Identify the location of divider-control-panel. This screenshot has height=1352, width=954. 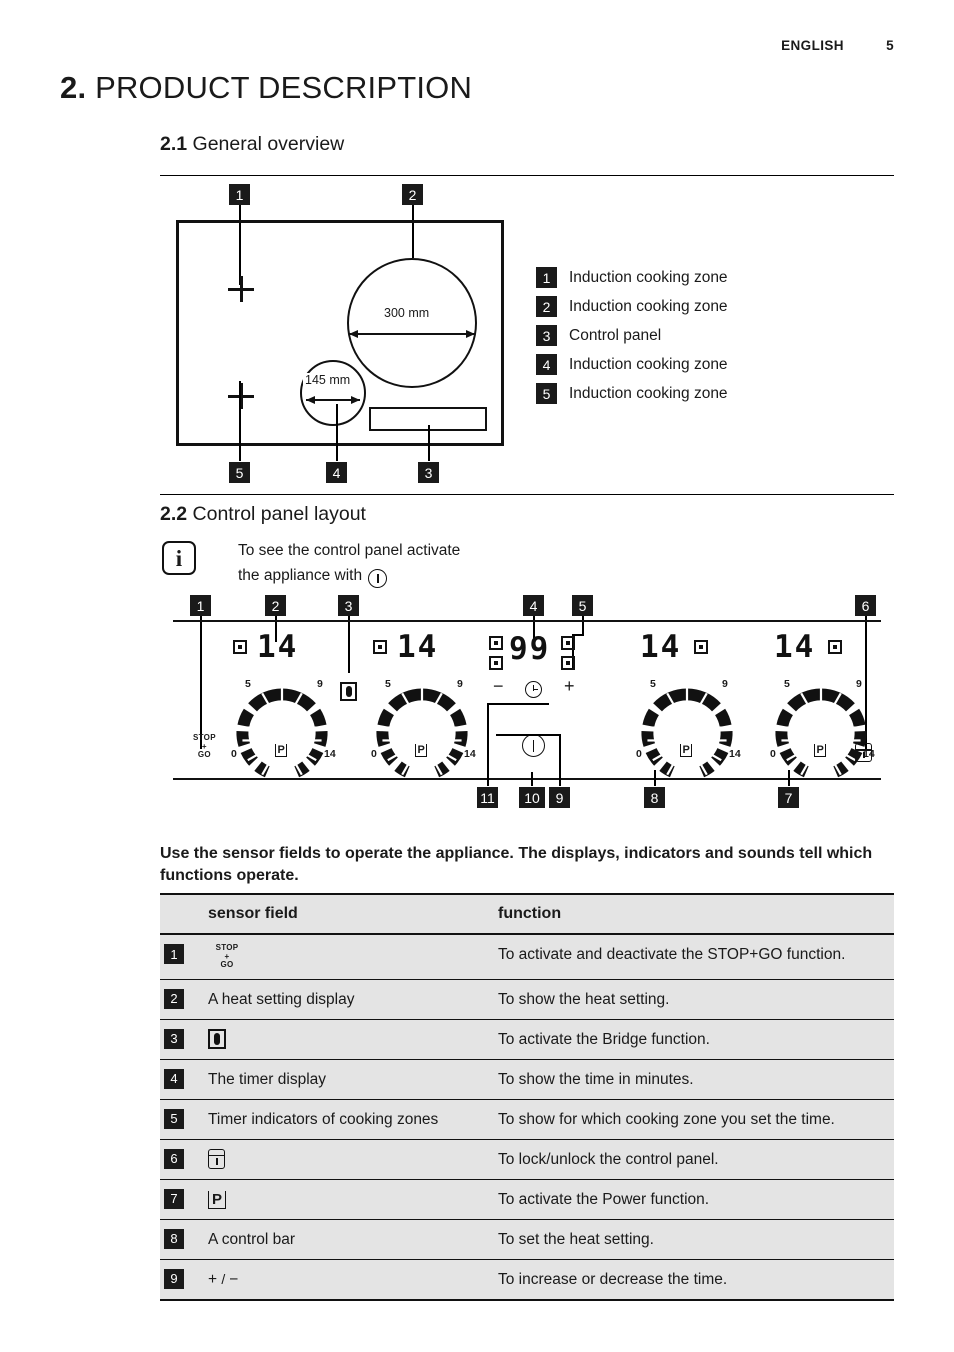
(527, 494).